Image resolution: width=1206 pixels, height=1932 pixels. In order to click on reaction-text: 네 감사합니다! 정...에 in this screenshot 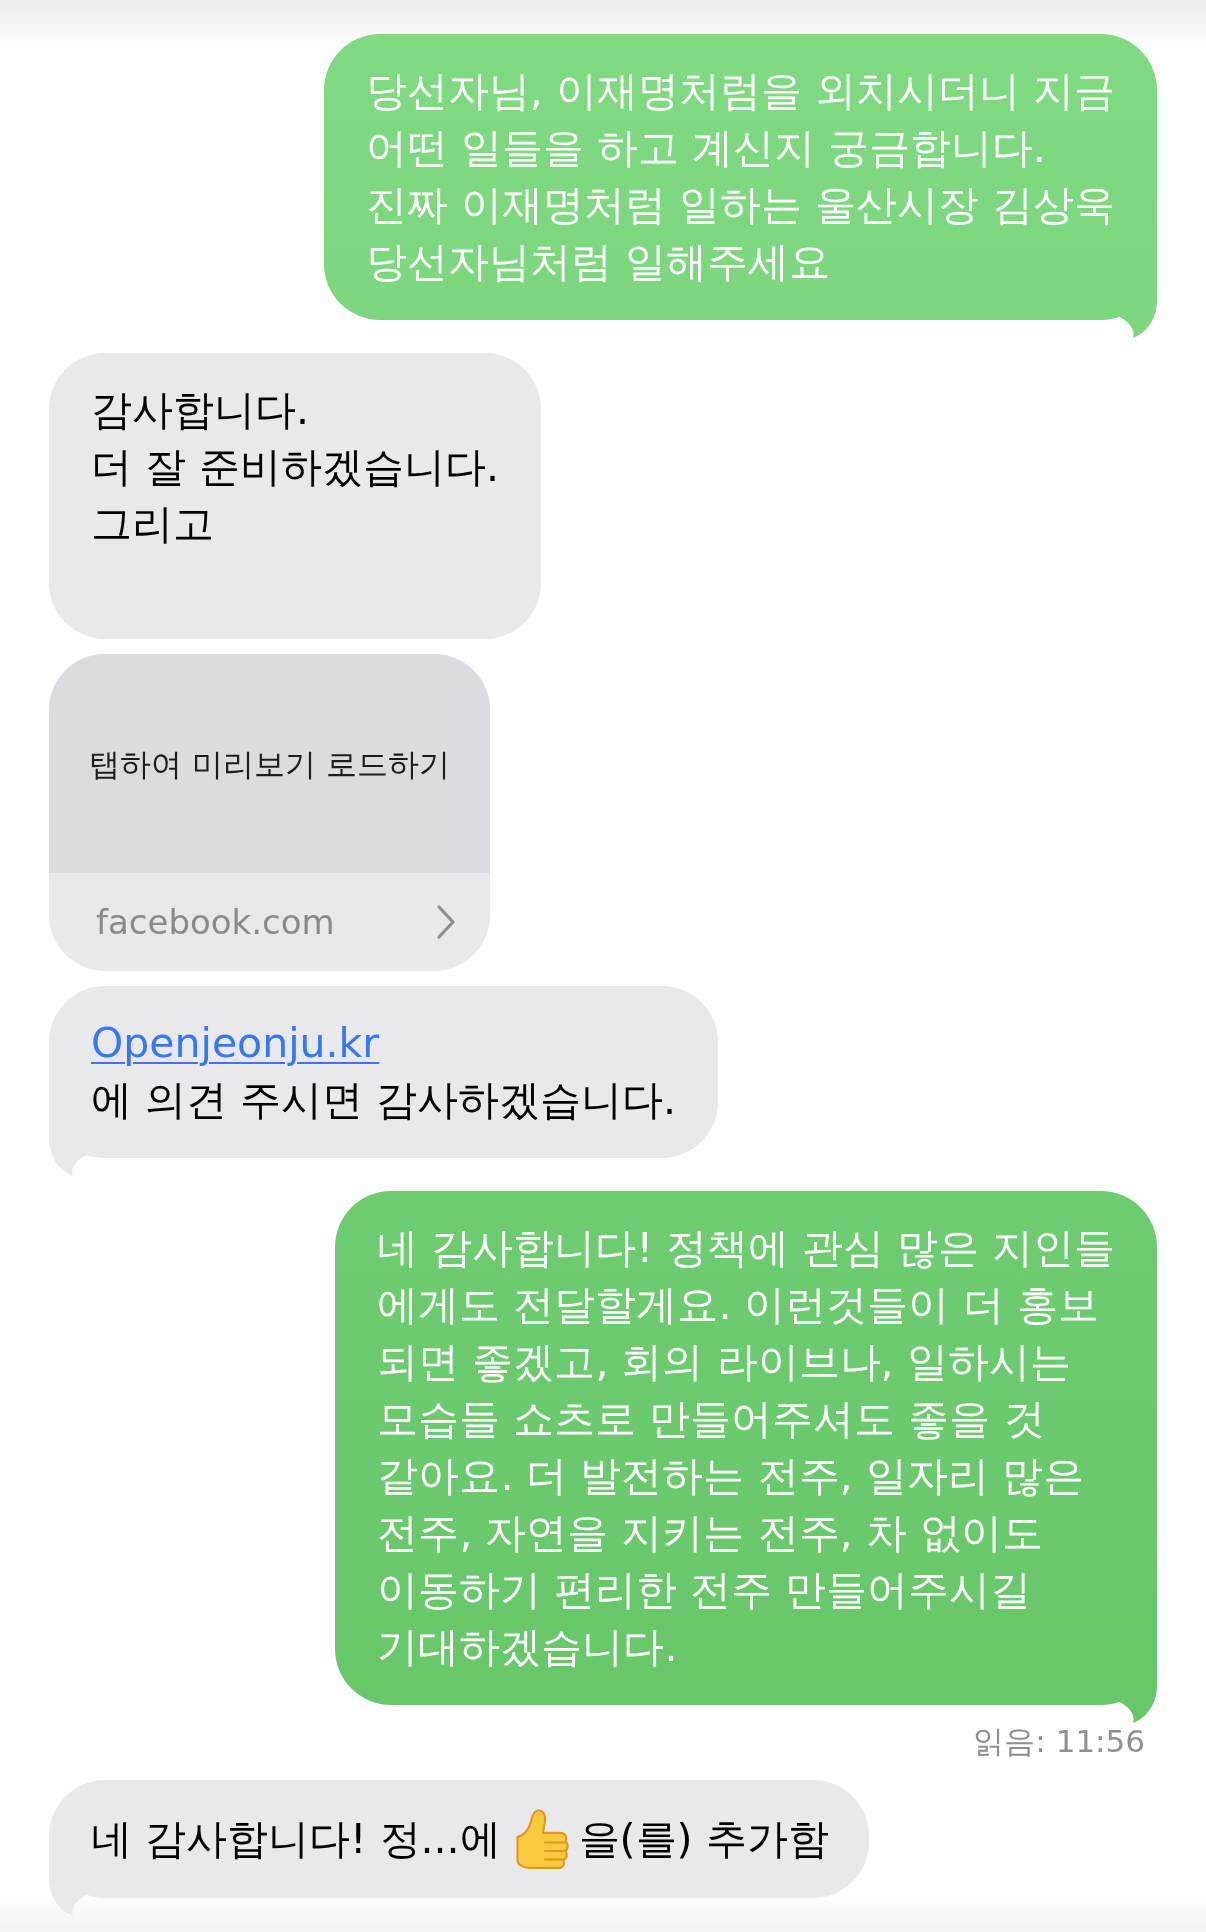, I will do `click(296, 1839)`.